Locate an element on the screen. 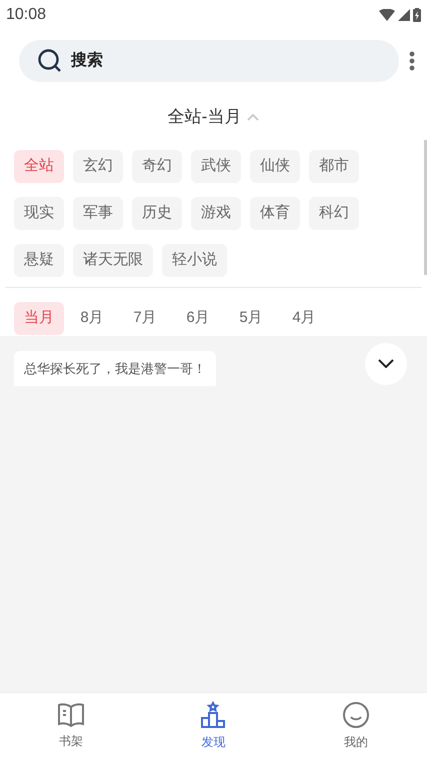  nav-tab: 发现 is located at coordinates (213, 726).